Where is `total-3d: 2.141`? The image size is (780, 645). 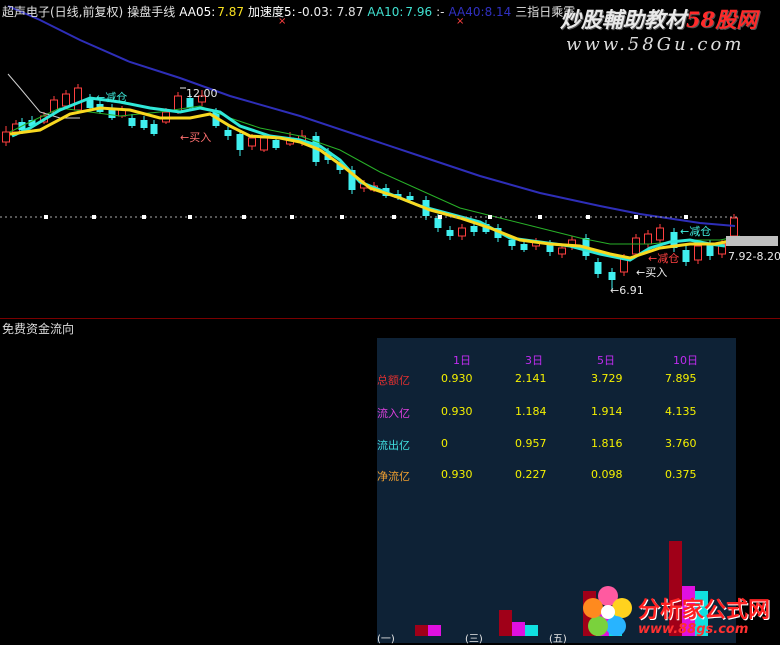
total-3d: 2.141 is located at coordinates (531, 378).